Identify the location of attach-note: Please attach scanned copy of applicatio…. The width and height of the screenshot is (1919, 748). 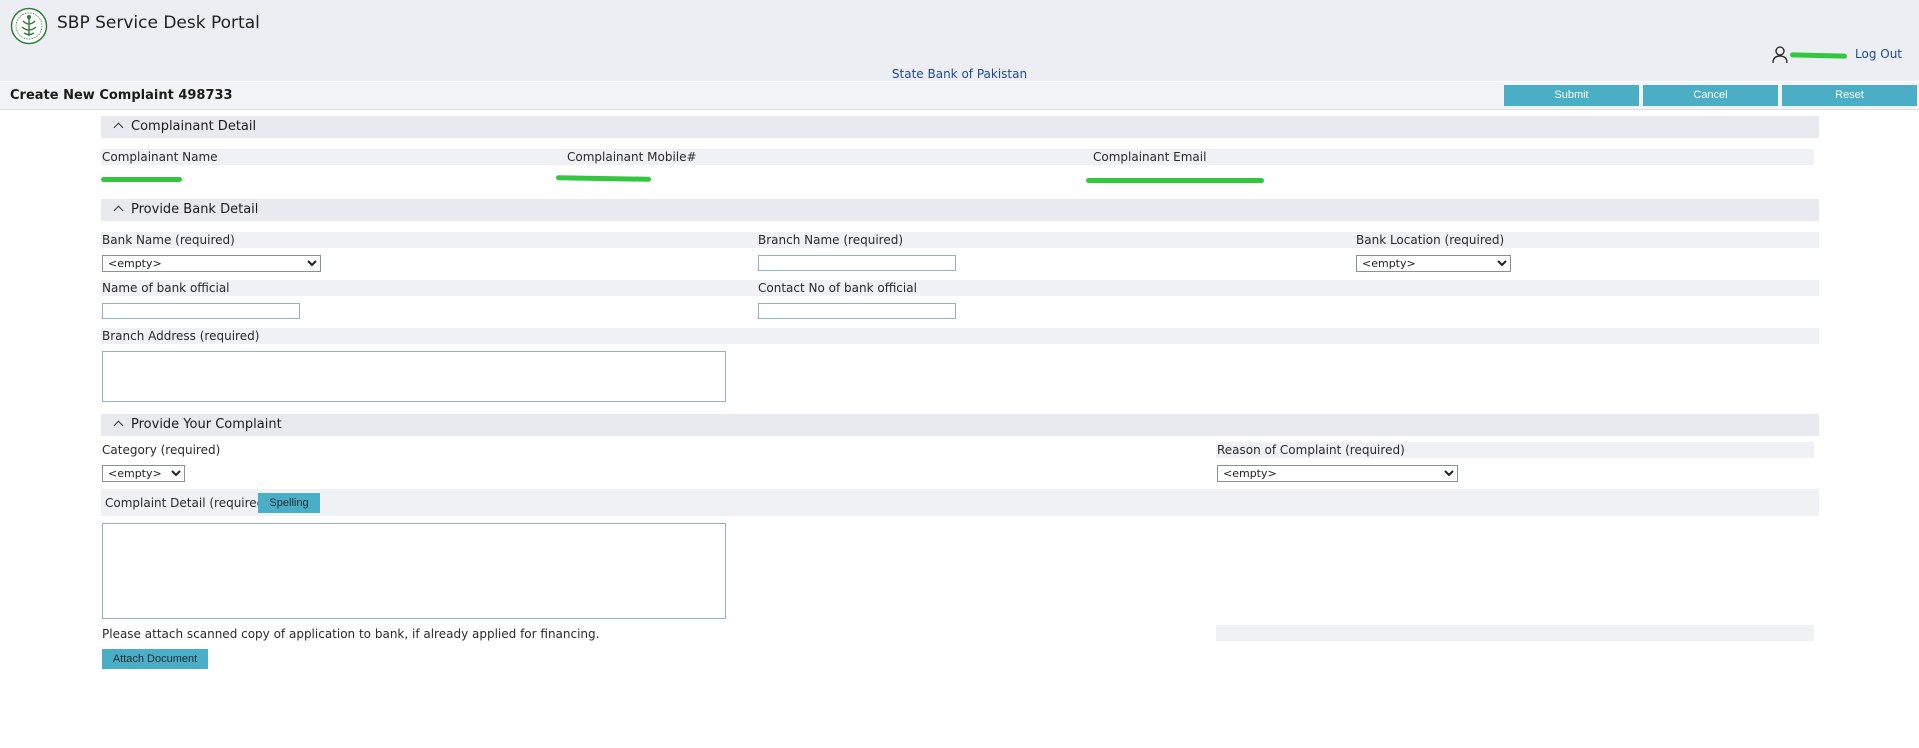
(351, 634).